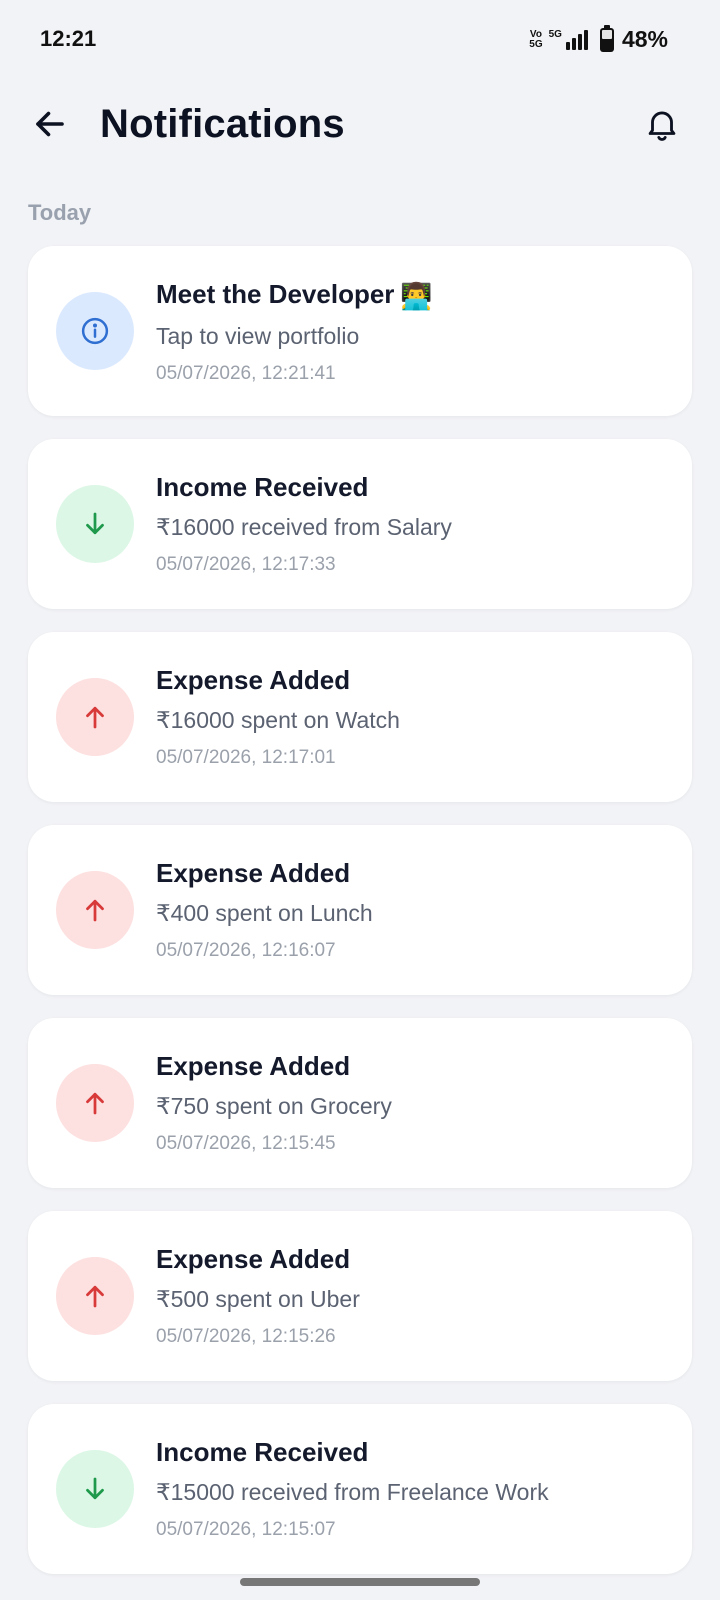 This screenshot has height=1600, width=720. Describe the element at coordinates (60, 212) in the screenshot. I see `section-label-today: Today` at that location.